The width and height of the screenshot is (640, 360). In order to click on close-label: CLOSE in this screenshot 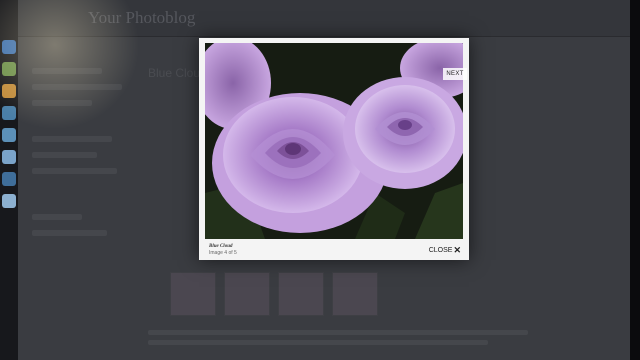, I will do `click(440, 250)`.